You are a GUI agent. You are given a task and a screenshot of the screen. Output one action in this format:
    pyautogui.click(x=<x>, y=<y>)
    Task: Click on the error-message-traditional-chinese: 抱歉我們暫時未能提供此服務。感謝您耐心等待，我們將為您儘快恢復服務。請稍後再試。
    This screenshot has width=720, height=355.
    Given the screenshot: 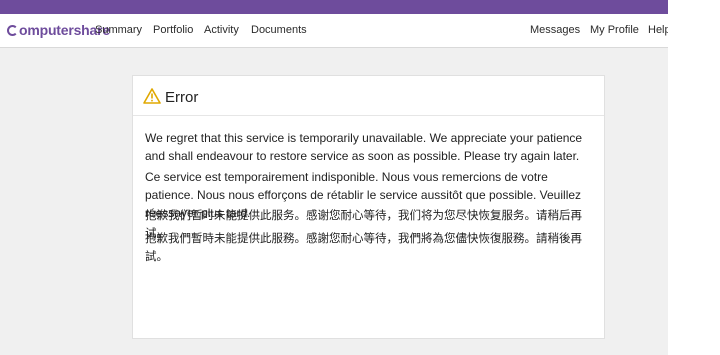 What is the action you would take?
    pyautogui.click(x=363, y=247)
    